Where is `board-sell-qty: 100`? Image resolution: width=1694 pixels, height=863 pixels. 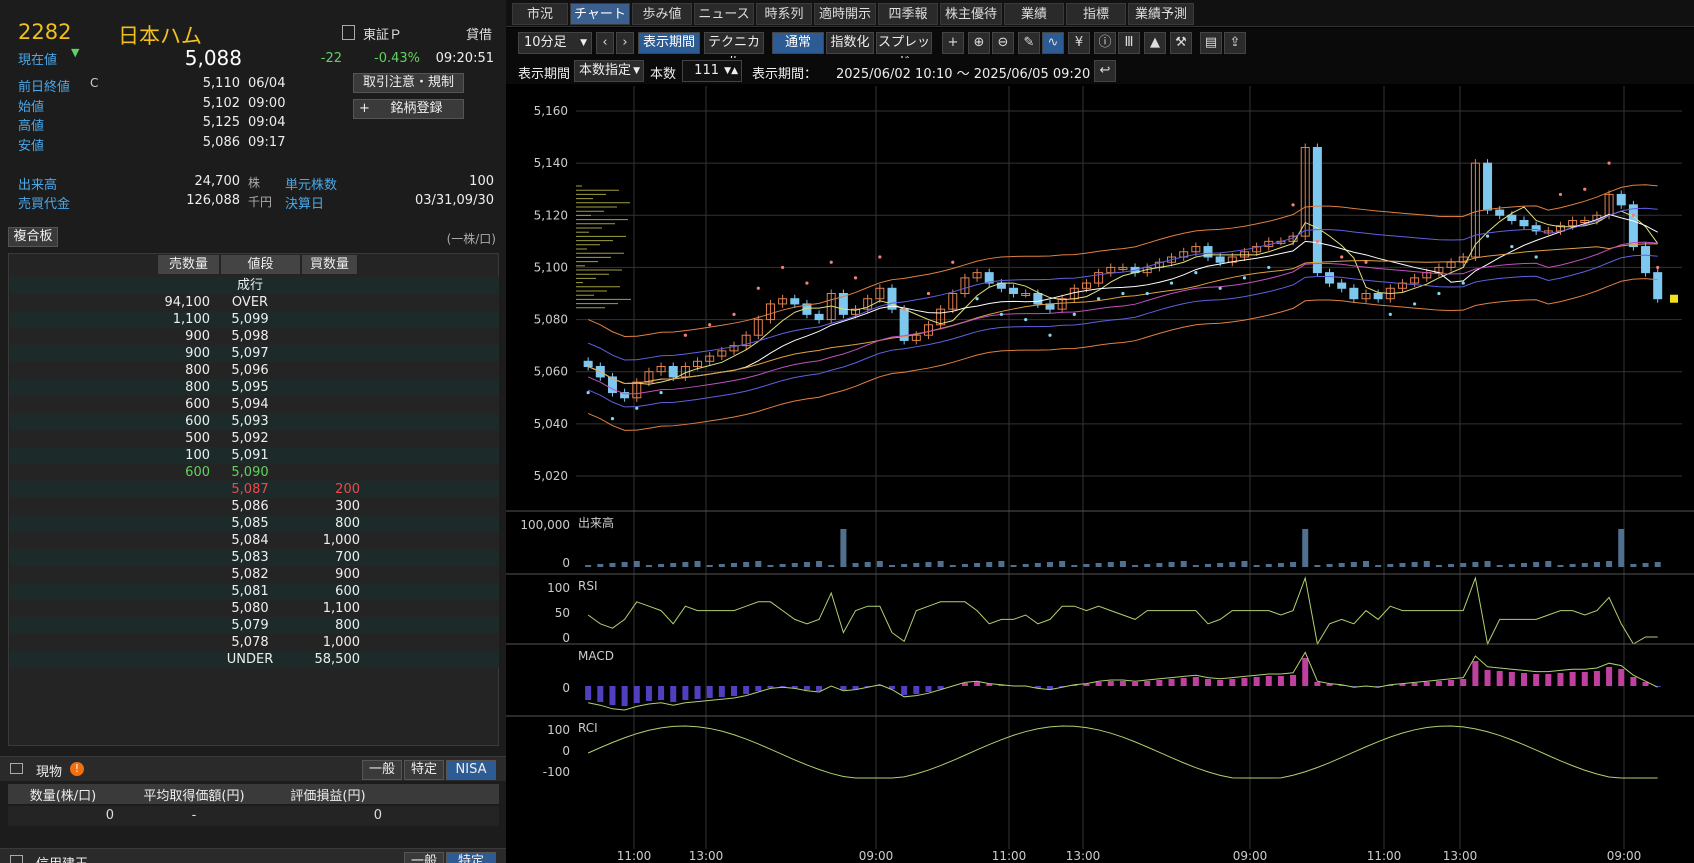 board-sell-qty: 100 is located at coordinates (197, 455).